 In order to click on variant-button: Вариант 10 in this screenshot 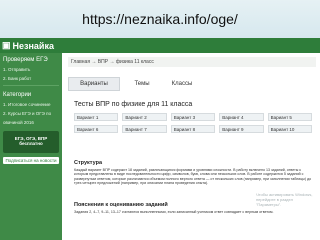, I will do `click(289, 129)`.